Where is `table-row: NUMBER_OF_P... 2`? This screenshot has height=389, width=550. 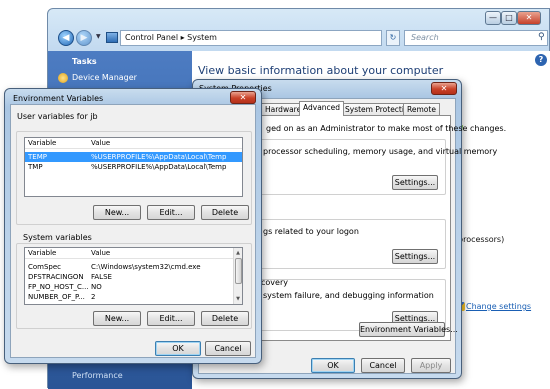
table-row: NUMBER_OF_P... 2 is located at coordinates (133, 297).